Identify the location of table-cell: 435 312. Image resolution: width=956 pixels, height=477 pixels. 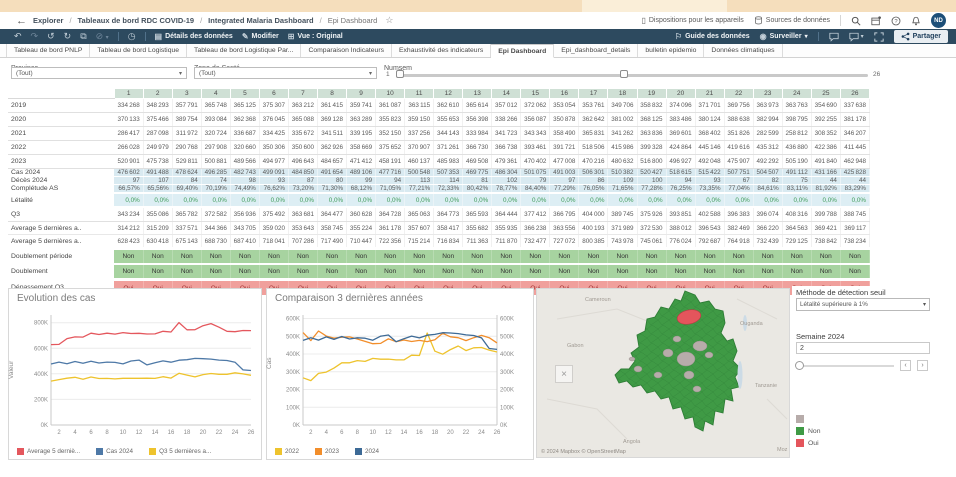
(768, 147).